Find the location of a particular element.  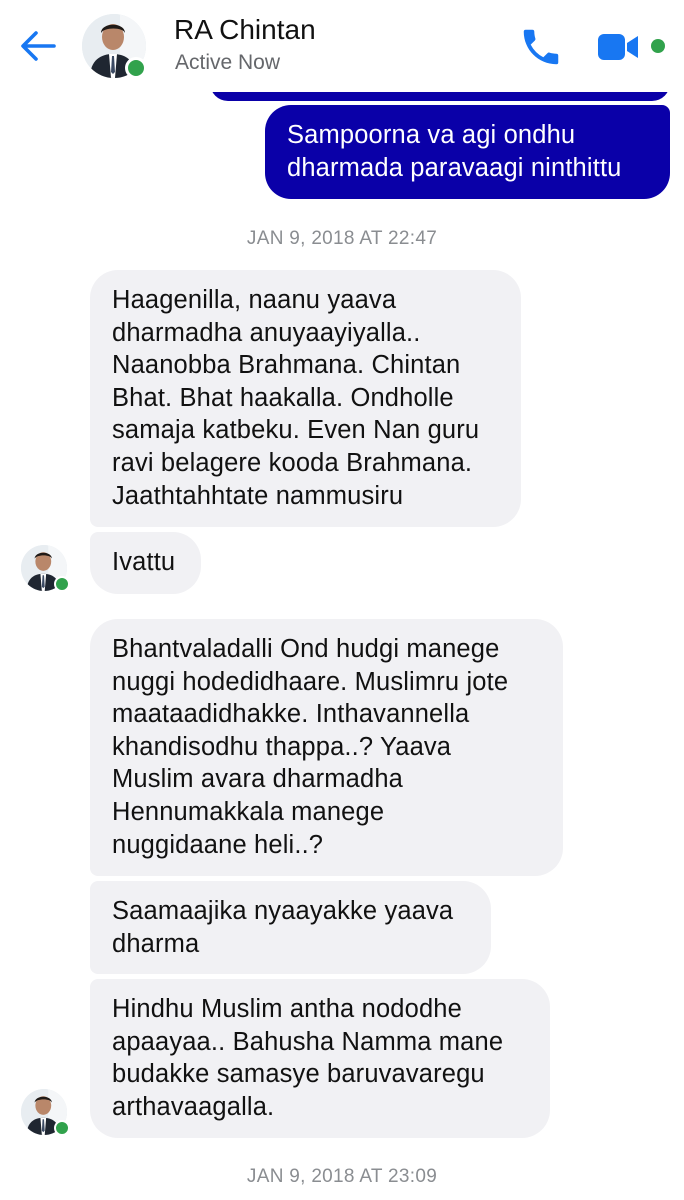

back-arrow-icon is located at coordinates (38, 46).